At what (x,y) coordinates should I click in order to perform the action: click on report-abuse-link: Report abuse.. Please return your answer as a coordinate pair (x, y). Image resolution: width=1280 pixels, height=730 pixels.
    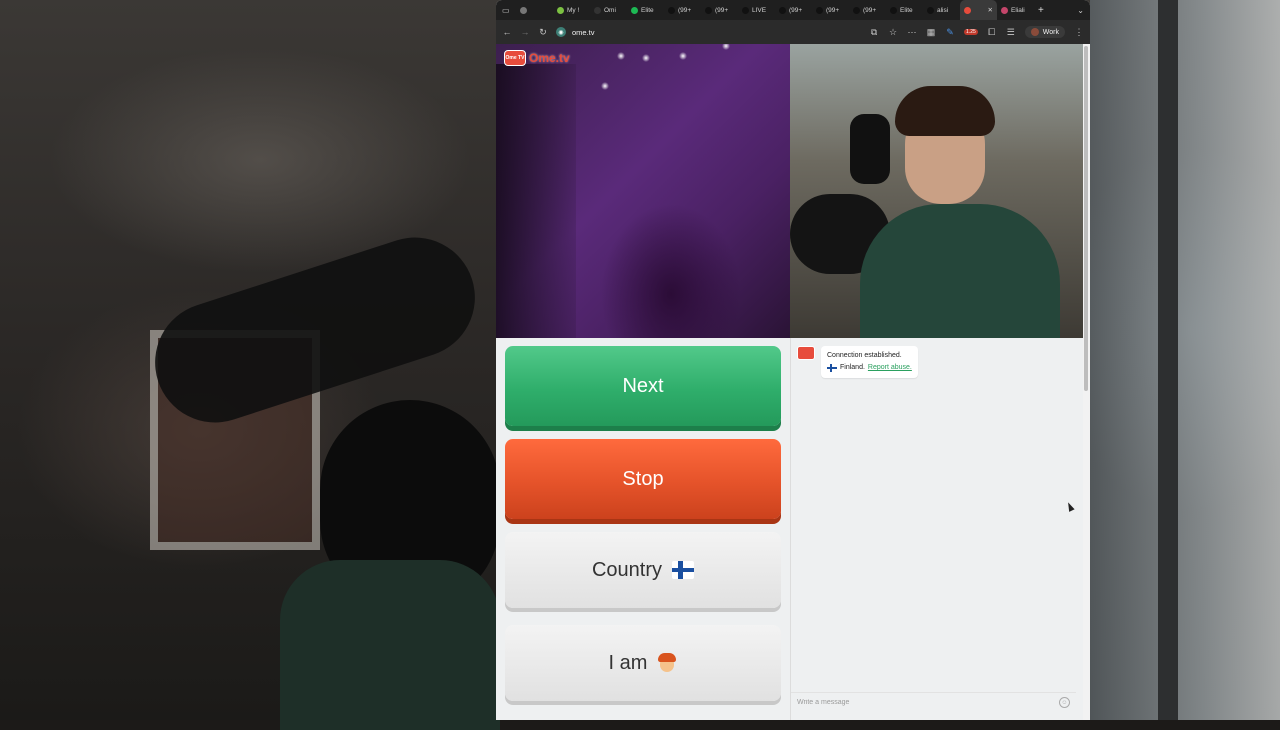
    Looking at the image, I should click on (890, 368).